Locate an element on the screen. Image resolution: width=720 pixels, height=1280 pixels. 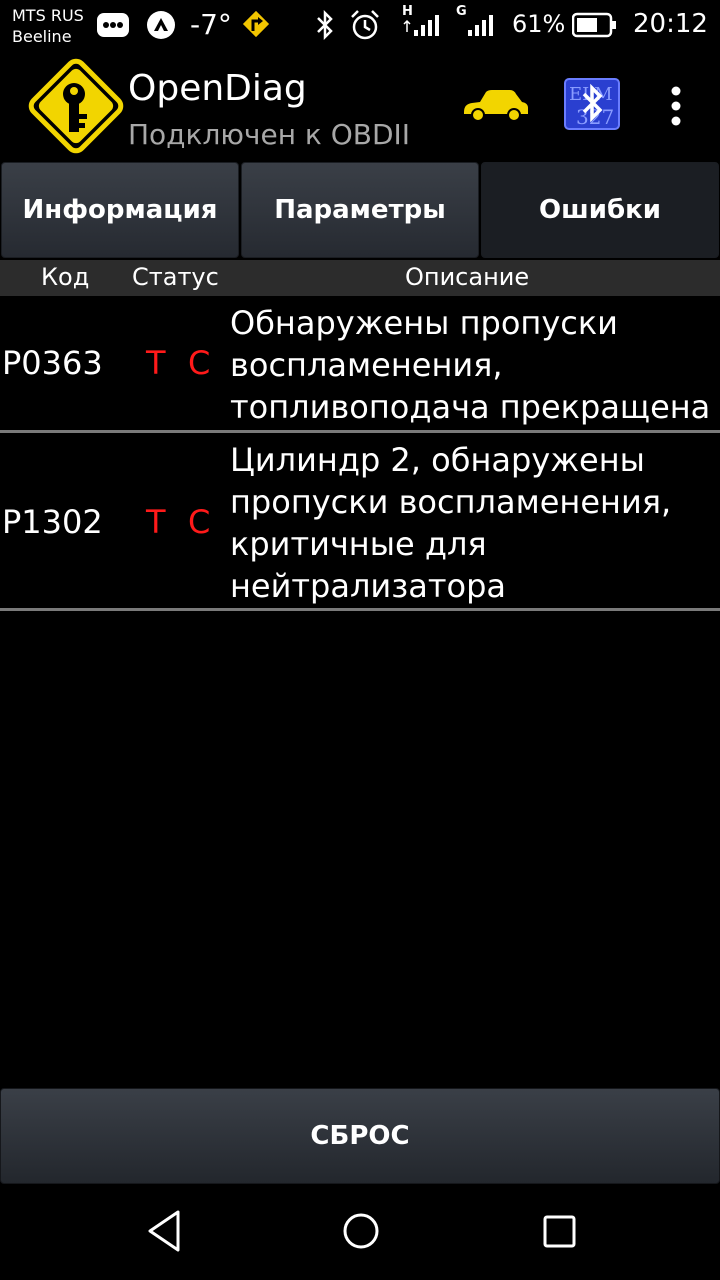
battery-icon is located at coordinates (594, 25).